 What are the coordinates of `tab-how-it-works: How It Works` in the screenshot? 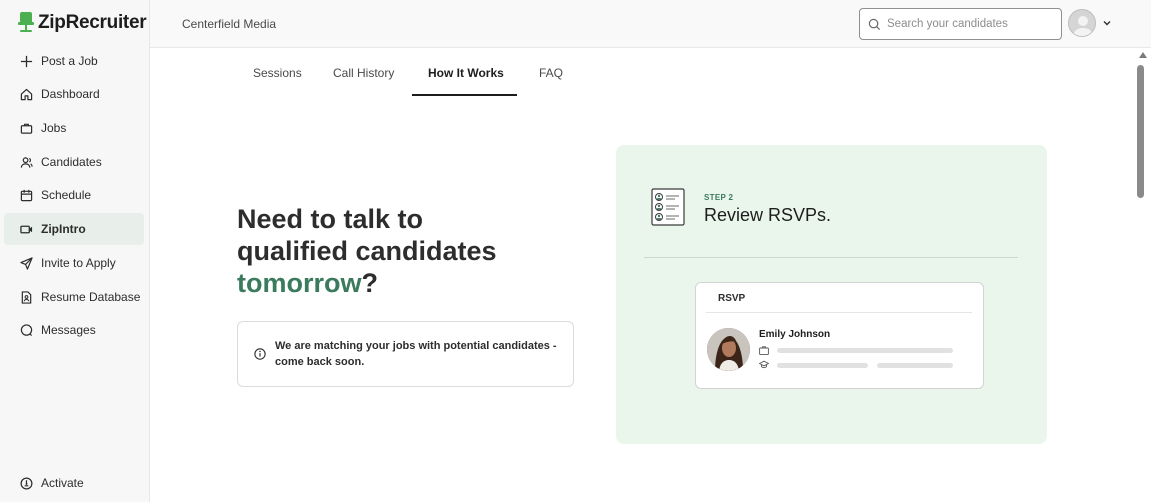 It's located at (466, 73).